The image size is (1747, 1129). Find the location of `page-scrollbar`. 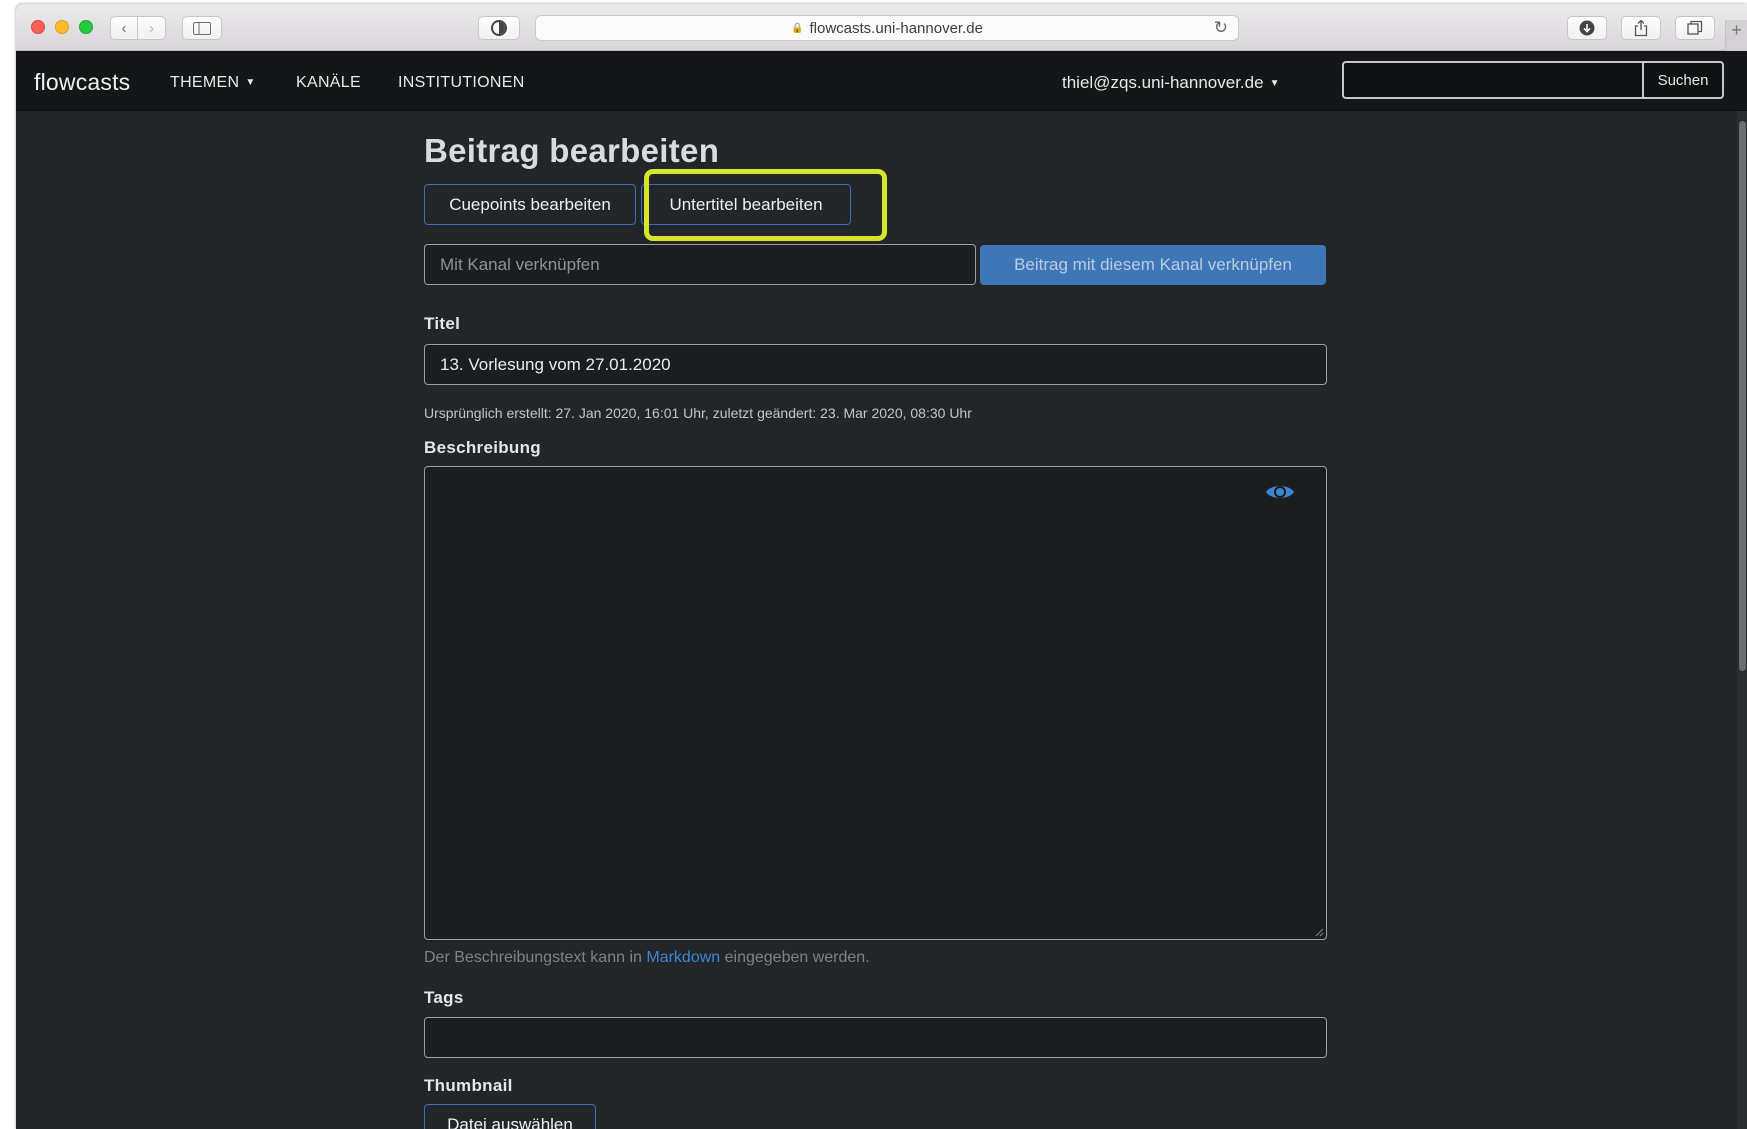

page-scrollbar is located at coordinates (1742, 620).